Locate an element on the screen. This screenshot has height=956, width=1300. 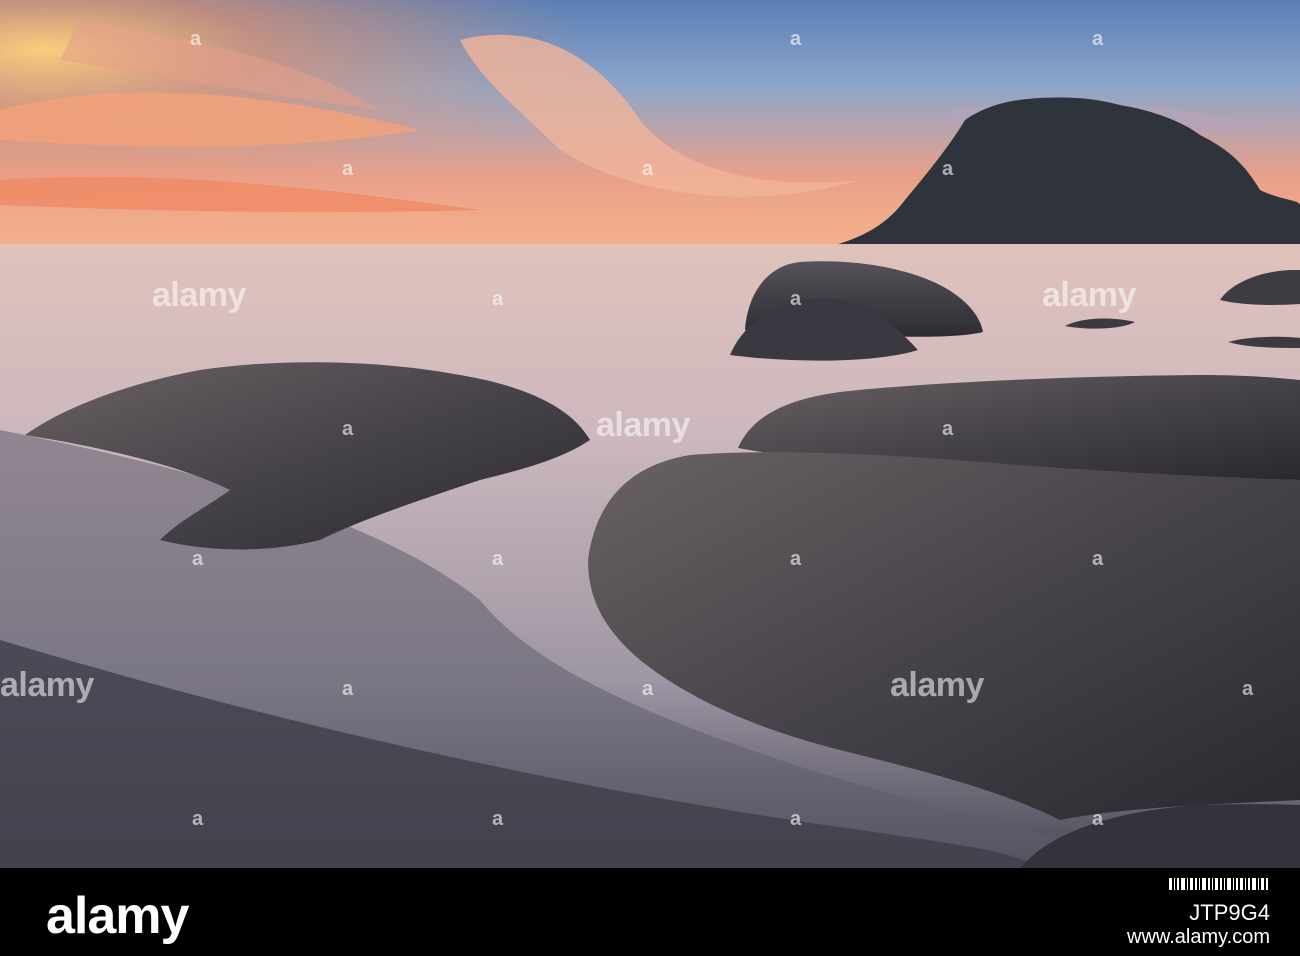
image-id: JTP9G4 is located at coordinates (1229, 912).